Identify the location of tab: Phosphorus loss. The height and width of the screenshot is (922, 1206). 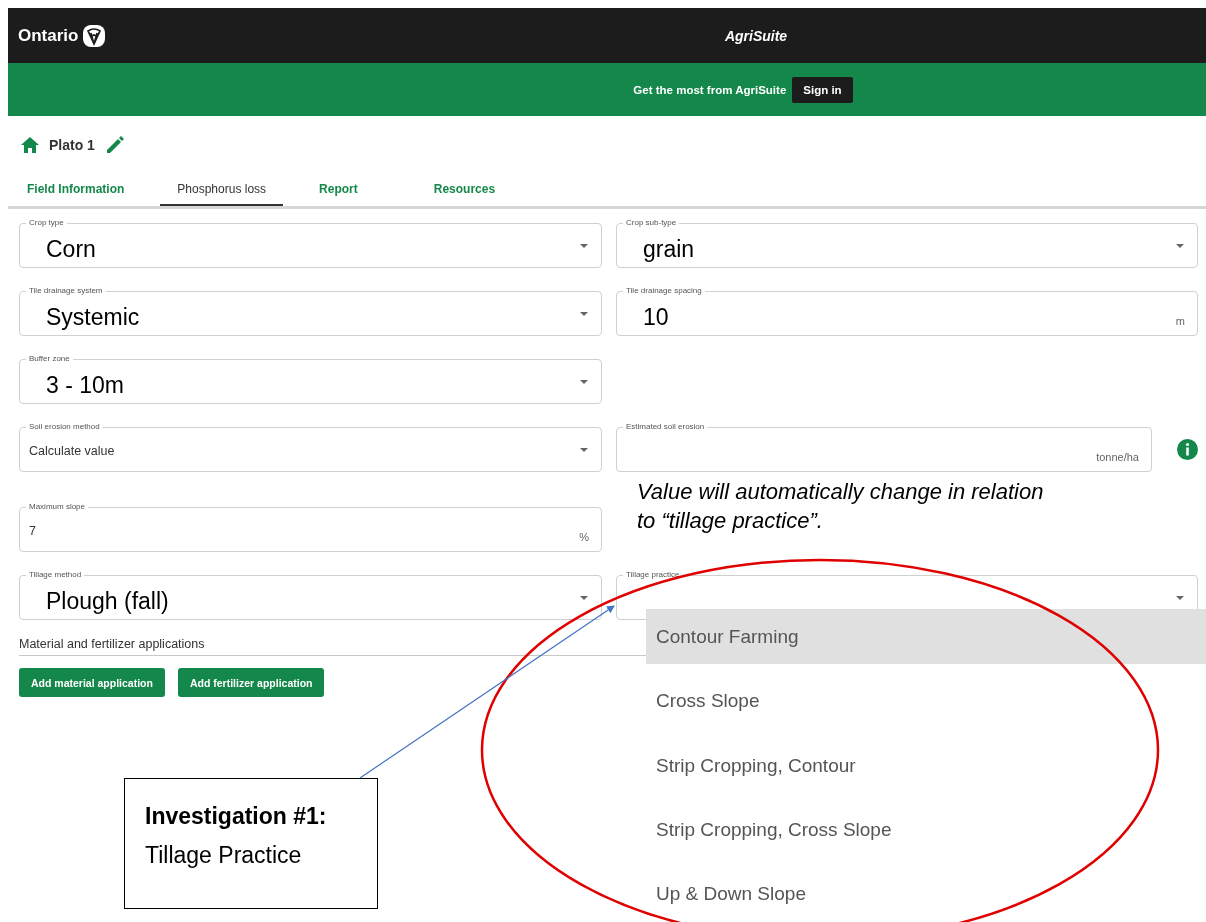
(222, 190).